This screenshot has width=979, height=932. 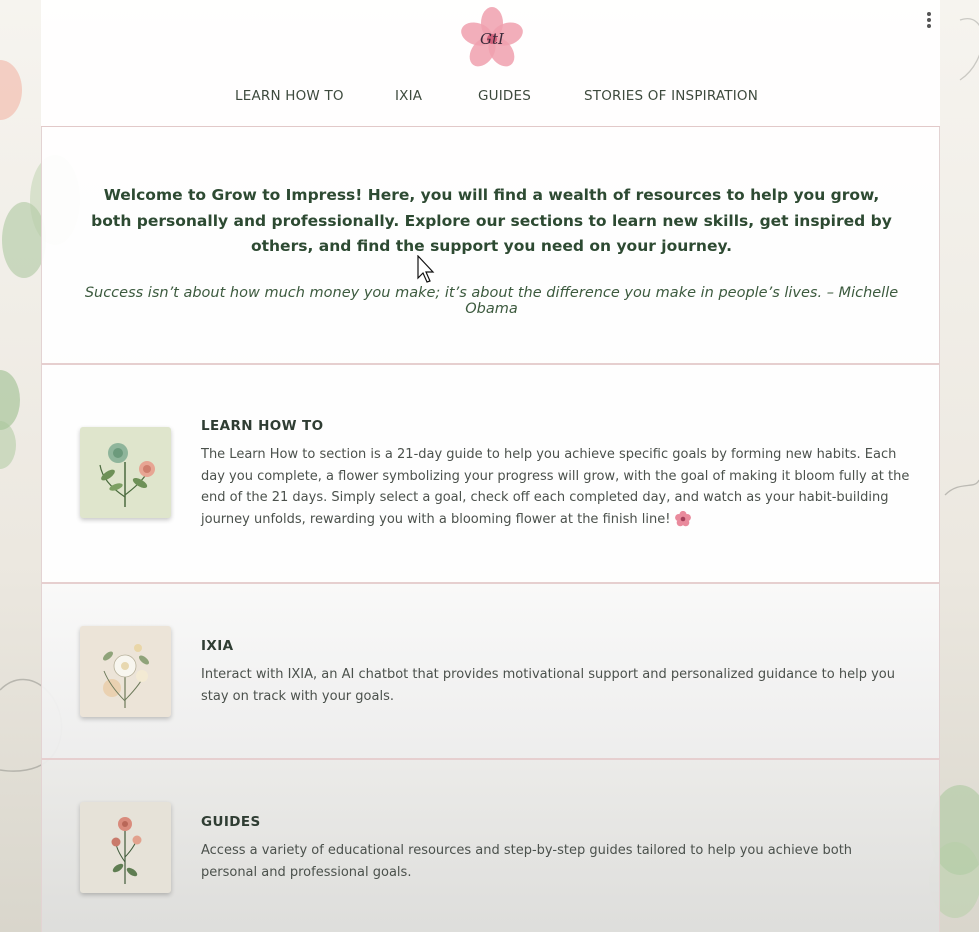 I want to click on mouse-cursor-icon, so click(x=426, y=269).